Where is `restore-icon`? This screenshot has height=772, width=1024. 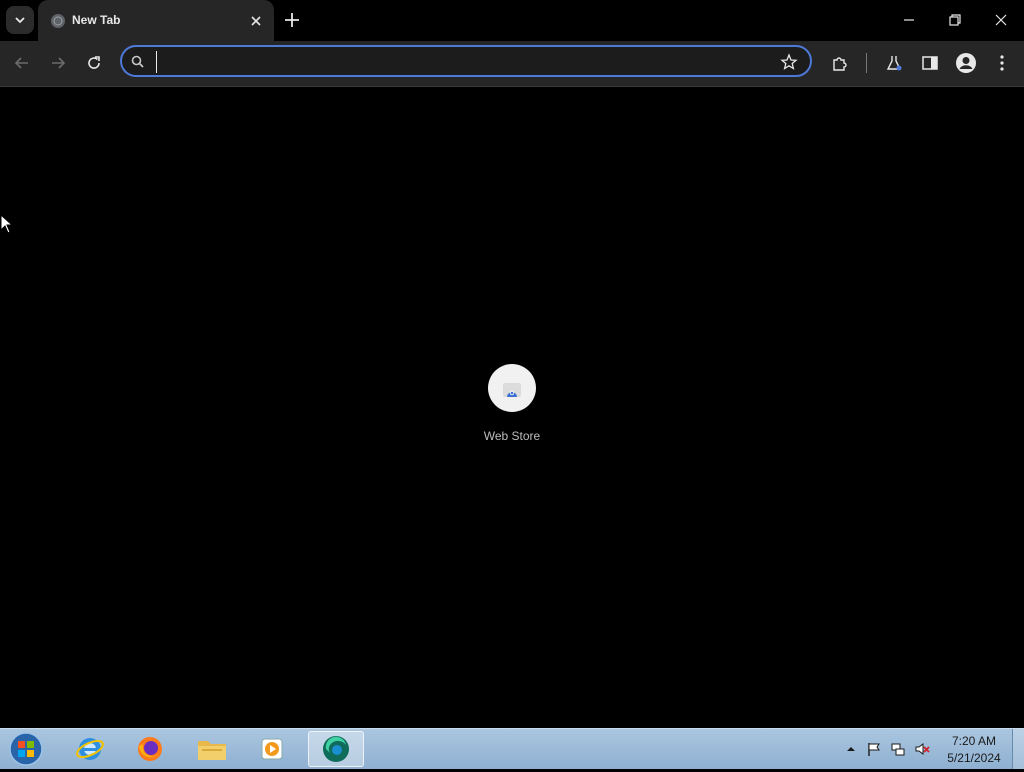
restore-icon is located at coordinates (955, 20).